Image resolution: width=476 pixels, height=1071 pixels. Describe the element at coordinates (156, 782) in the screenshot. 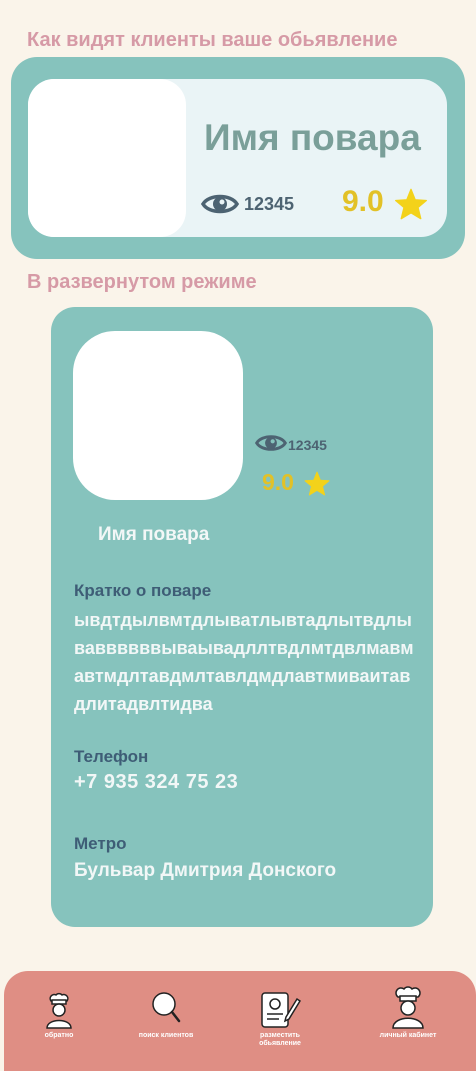

I see `phone-value: +7 935 324 75 23` at that location.